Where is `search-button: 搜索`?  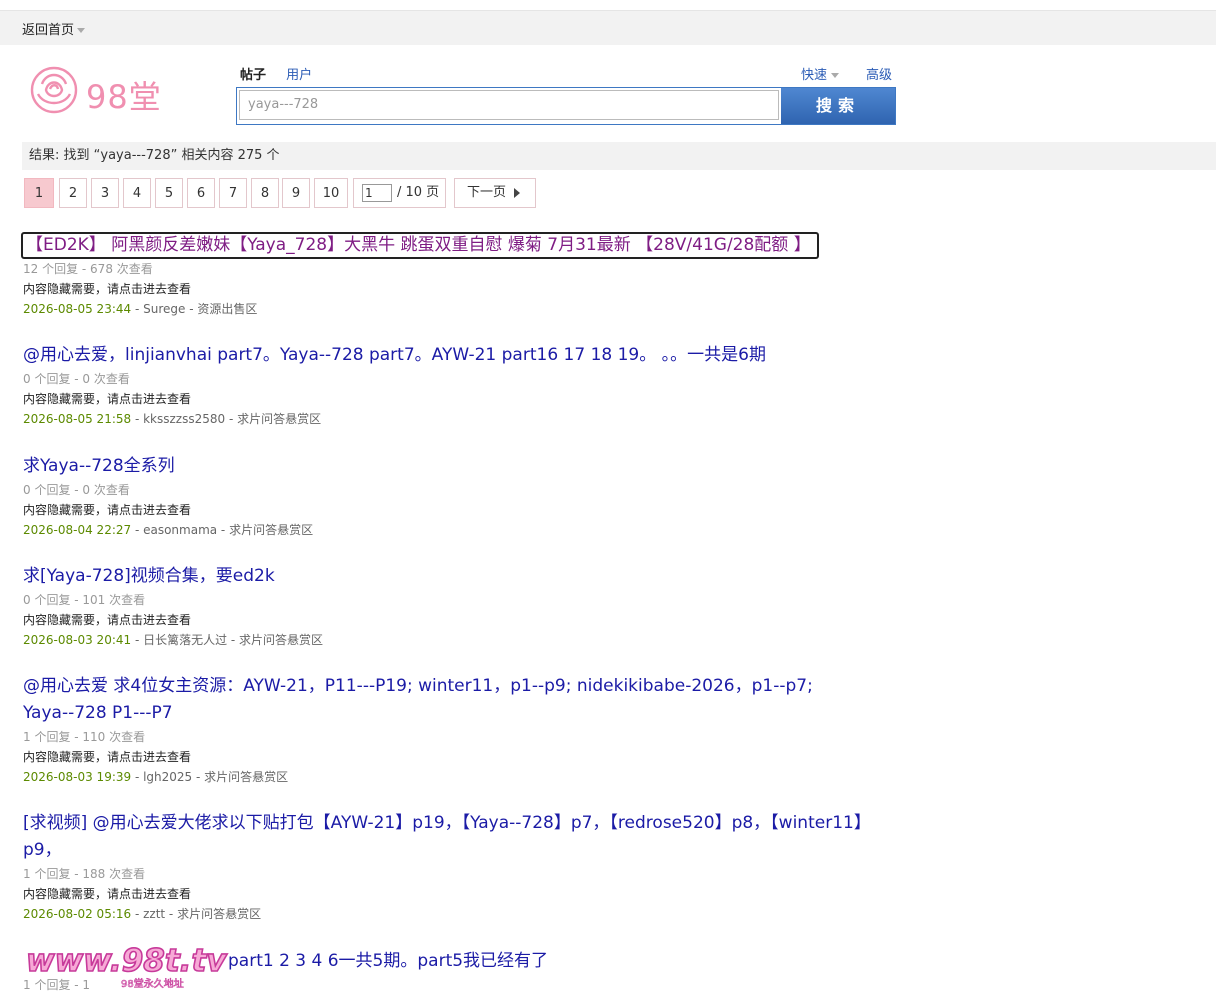 search-button: 搜索 is located at coordinates (838, 106).